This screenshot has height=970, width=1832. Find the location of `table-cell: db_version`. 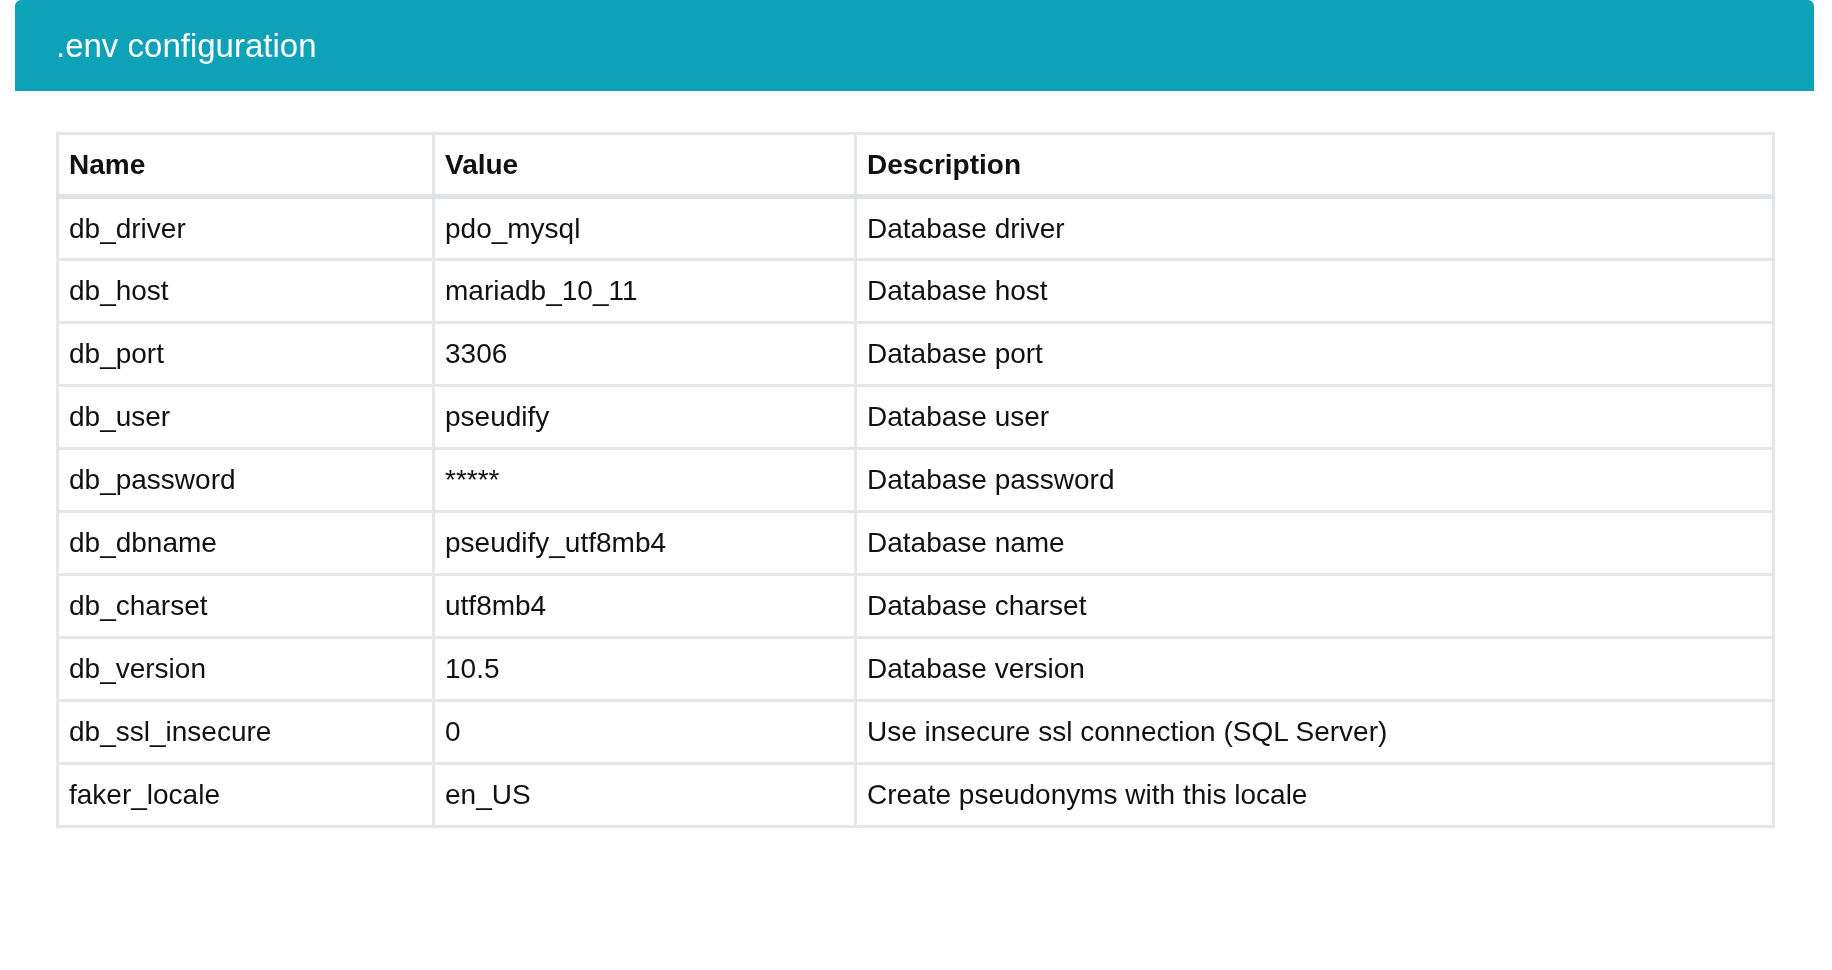

table-cell: db_version is located at coordinates (245, 669).